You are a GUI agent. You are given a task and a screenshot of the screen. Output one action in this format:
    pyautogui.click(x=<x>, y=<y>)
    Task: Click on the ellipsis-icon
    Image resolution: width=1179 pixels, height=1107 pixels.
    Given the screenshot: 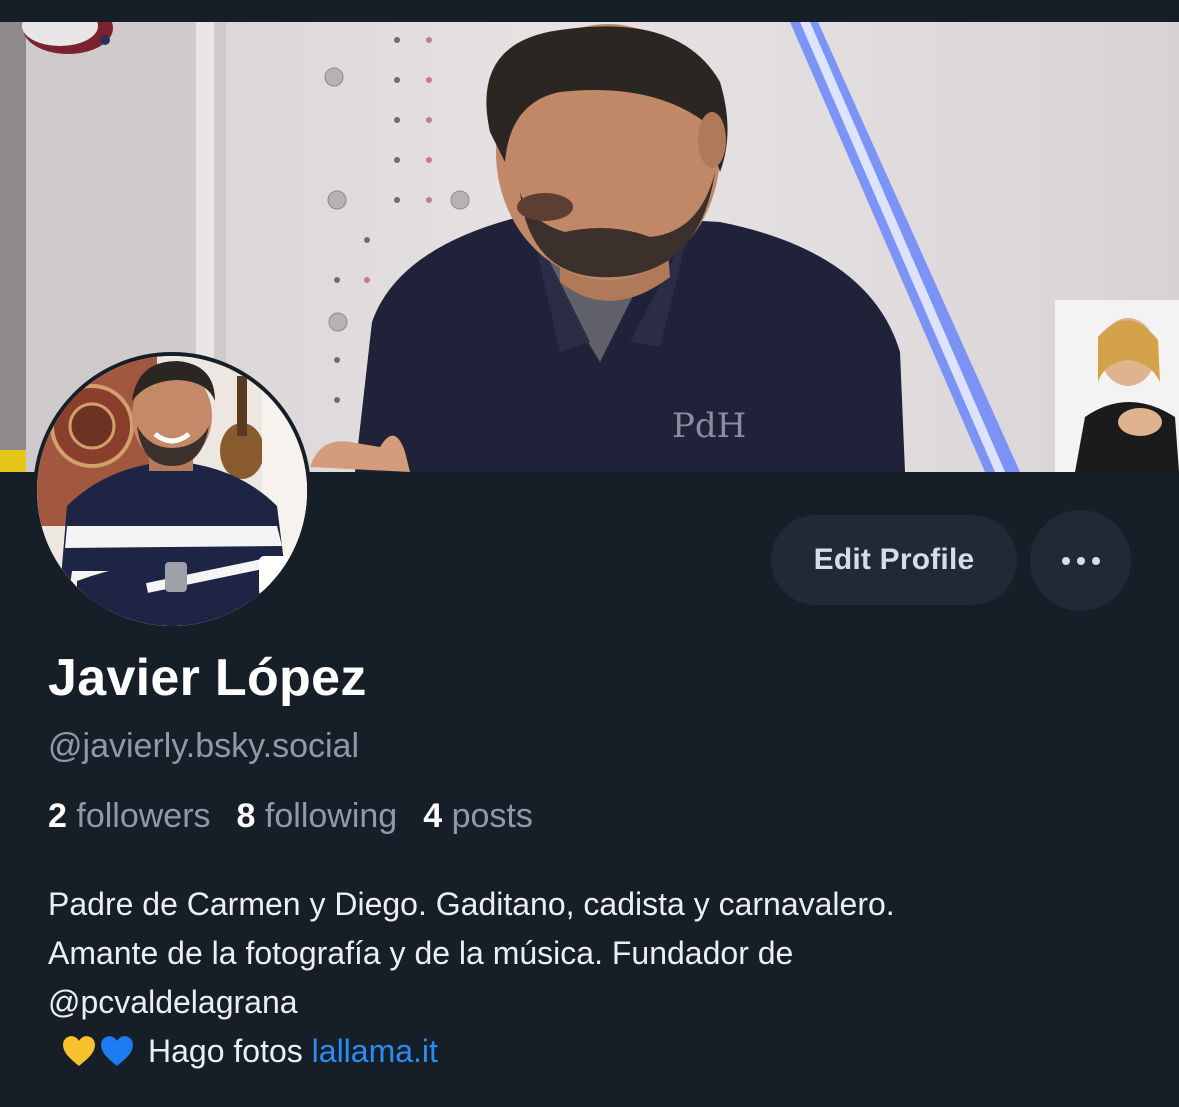 What is the action you would take?
    pyautogui.click(x=1065, y=560)
    